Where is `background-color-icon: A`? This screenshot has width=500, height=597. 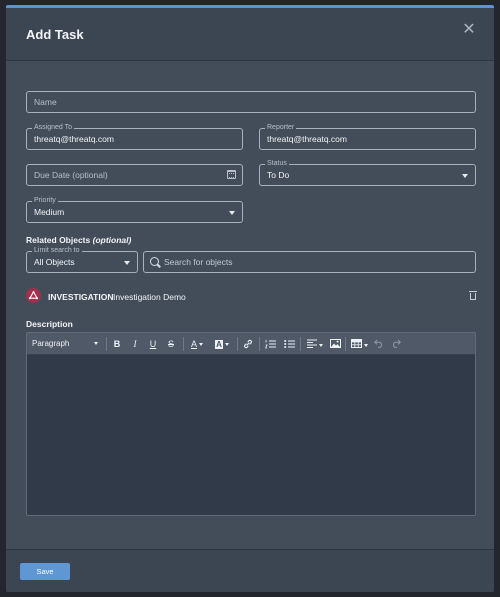 background-color-icon: A is located at coordinates (219, 344).